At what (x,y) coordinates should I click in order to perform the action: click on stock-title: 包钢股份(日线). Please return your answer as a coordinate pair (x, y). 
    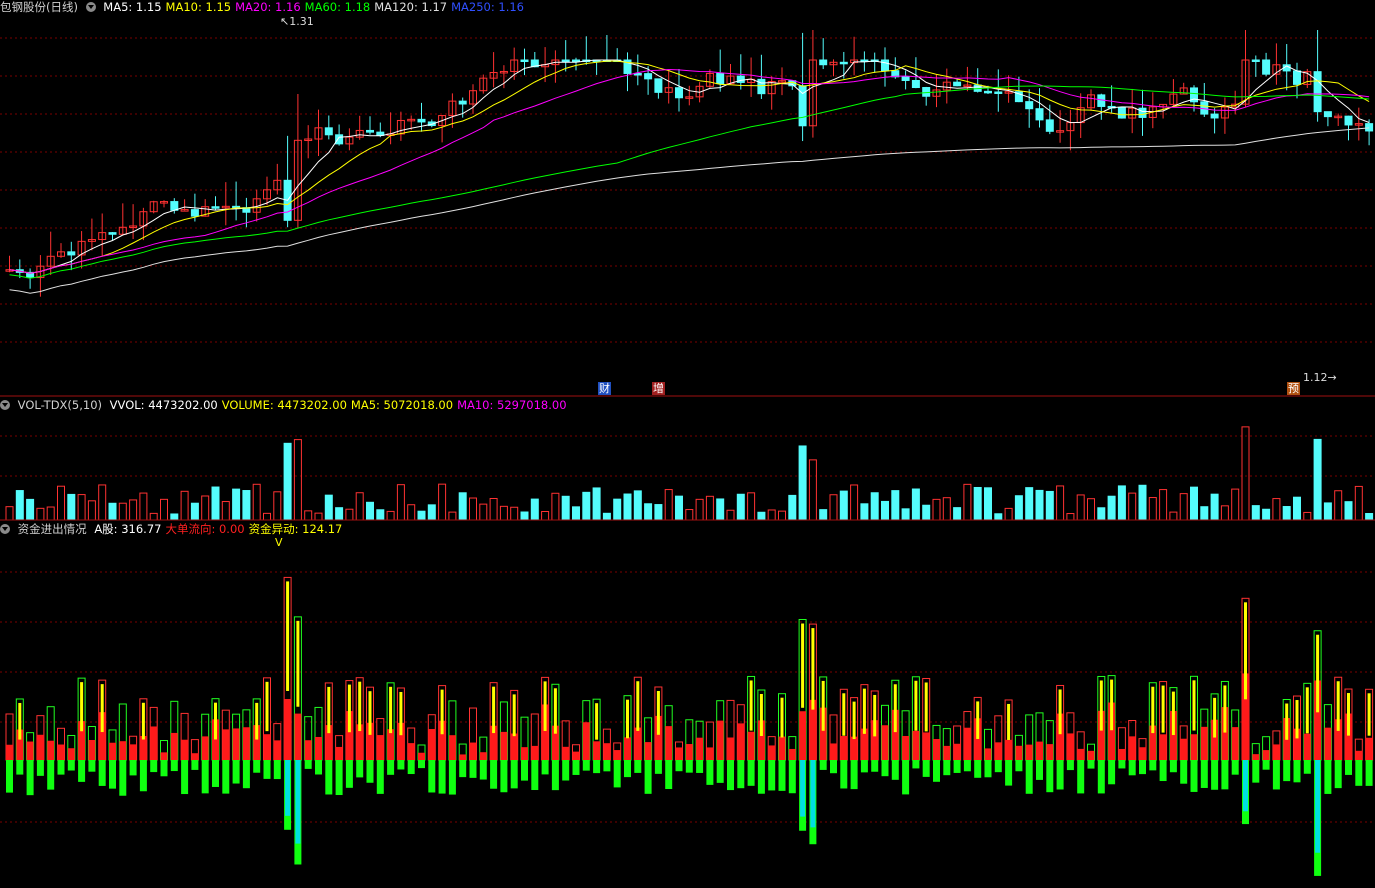
    Looking at the image, I should click on (39, 7).